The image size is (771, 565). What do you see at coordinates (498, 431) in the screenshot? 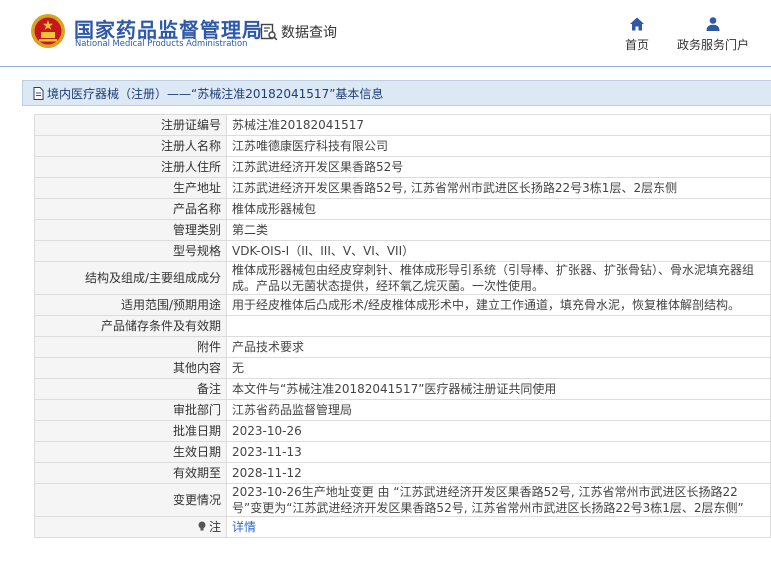
I see `row-value: 2023-10-26` at bounding box center [498, 431].